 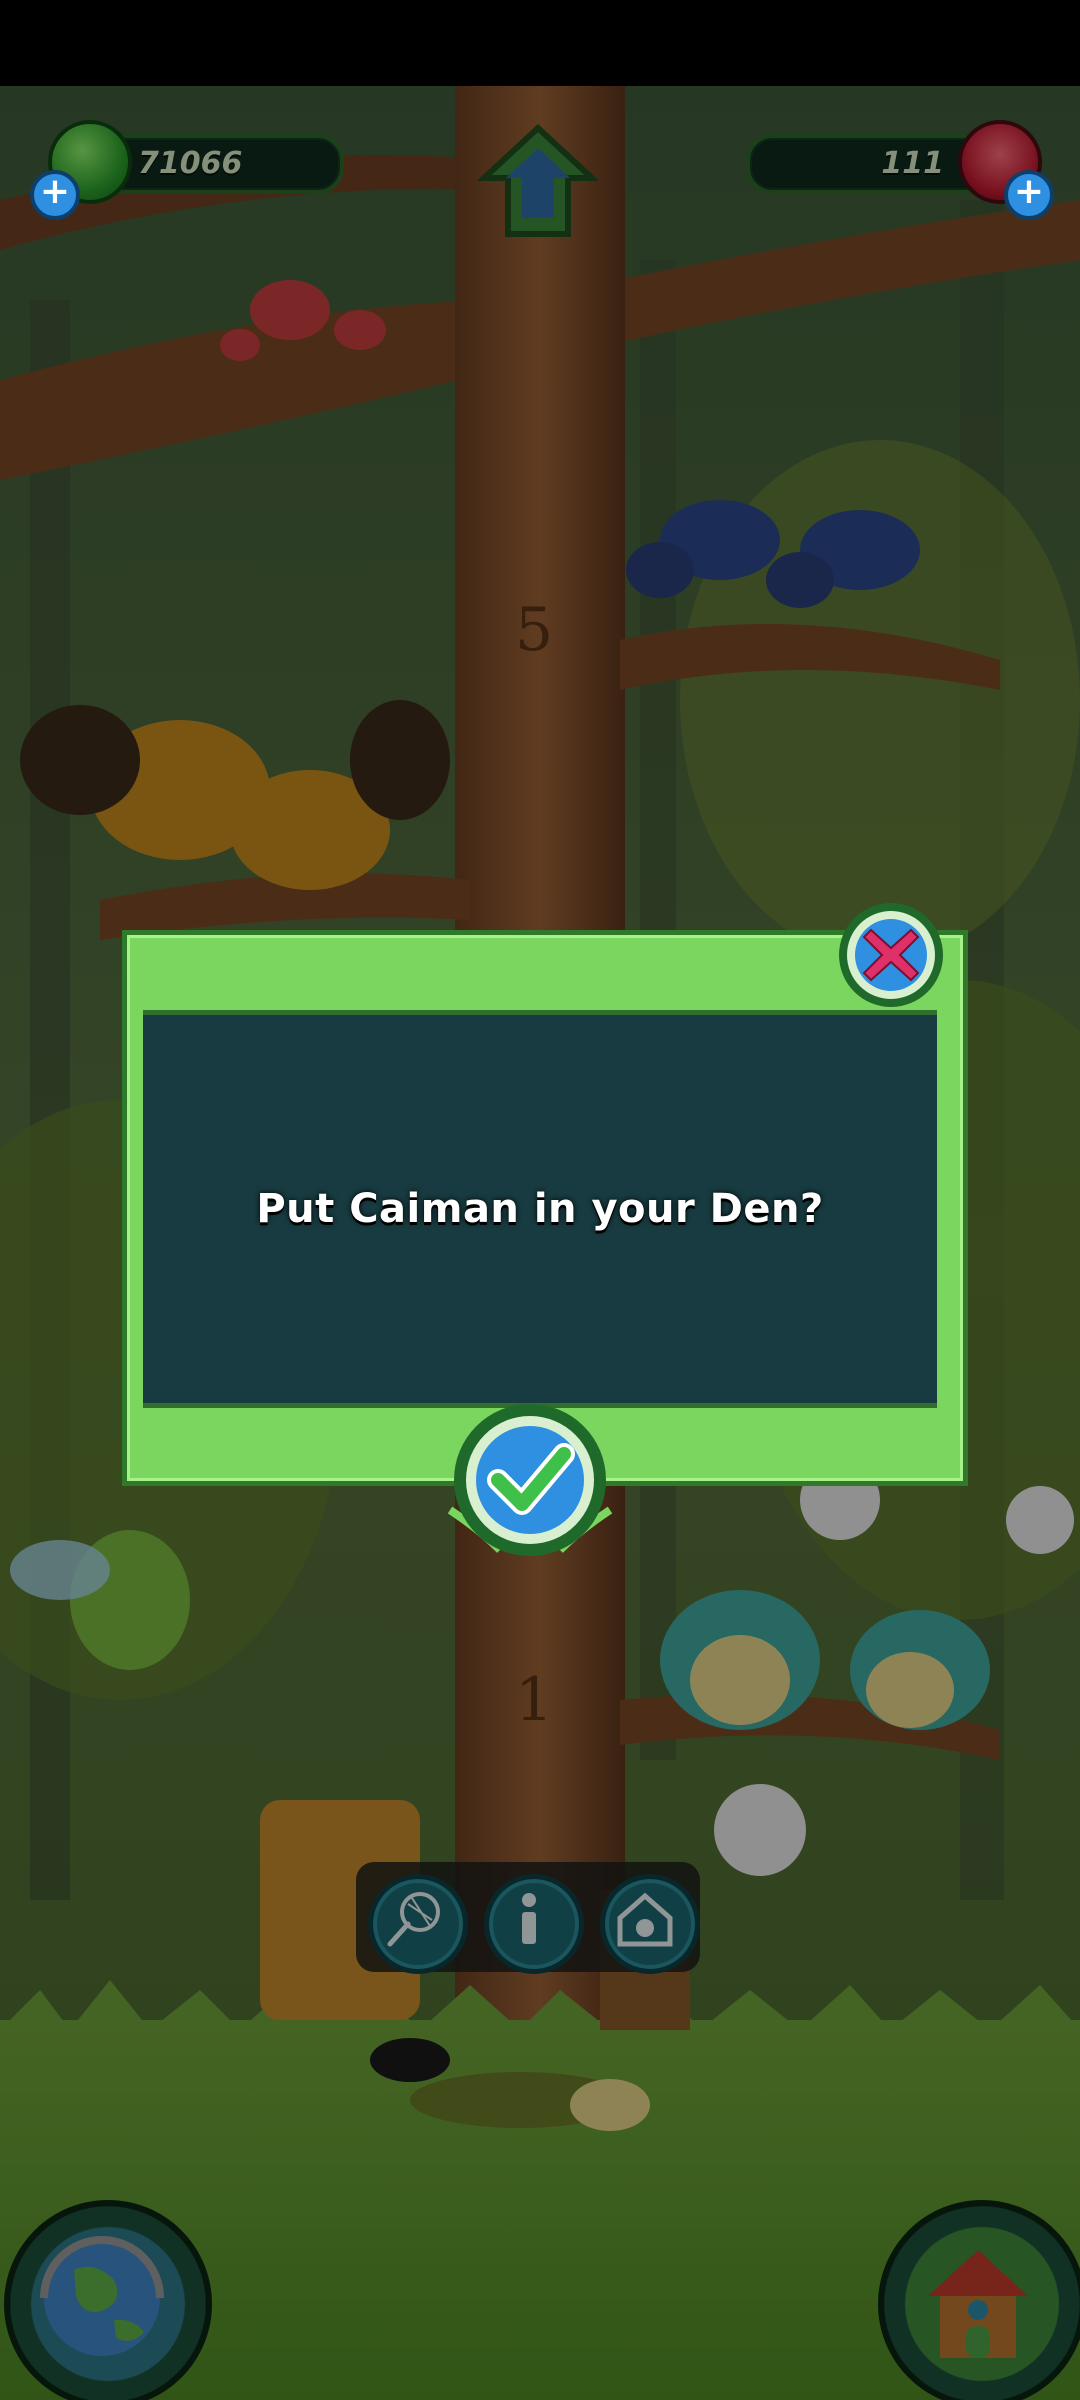 I want to click on status-bar, so click(x=540, y=43).